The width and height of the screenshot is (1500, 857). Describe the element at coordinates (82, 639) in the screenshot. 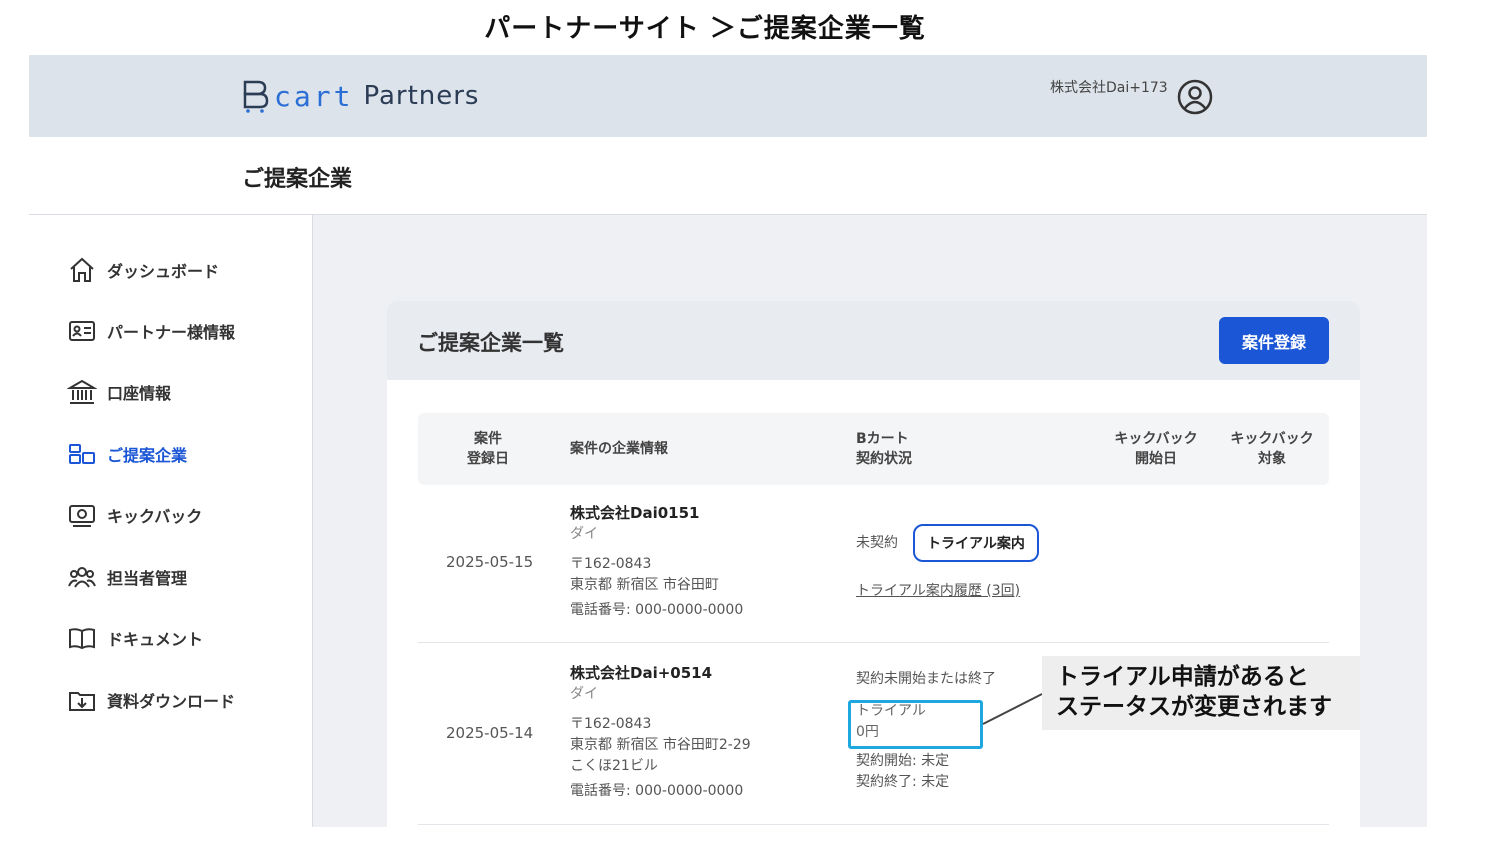

I see `book-icon` at that location.